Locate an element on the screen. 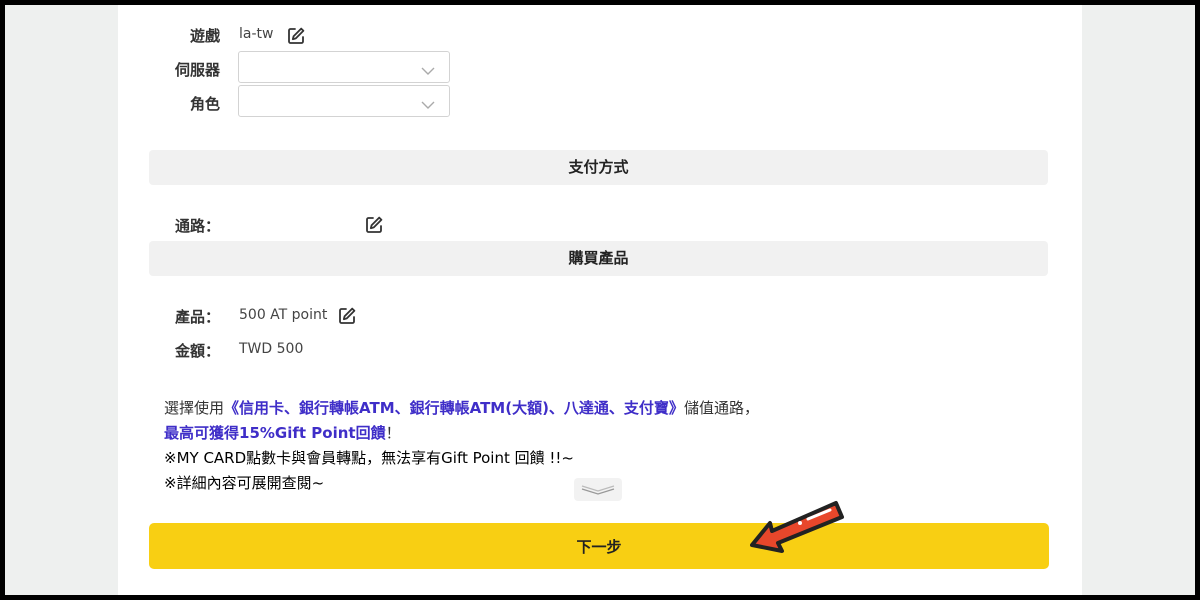 This screenshot has height=600, width=1200. product-value: 500 AT point is located at coordinates (283, 315).